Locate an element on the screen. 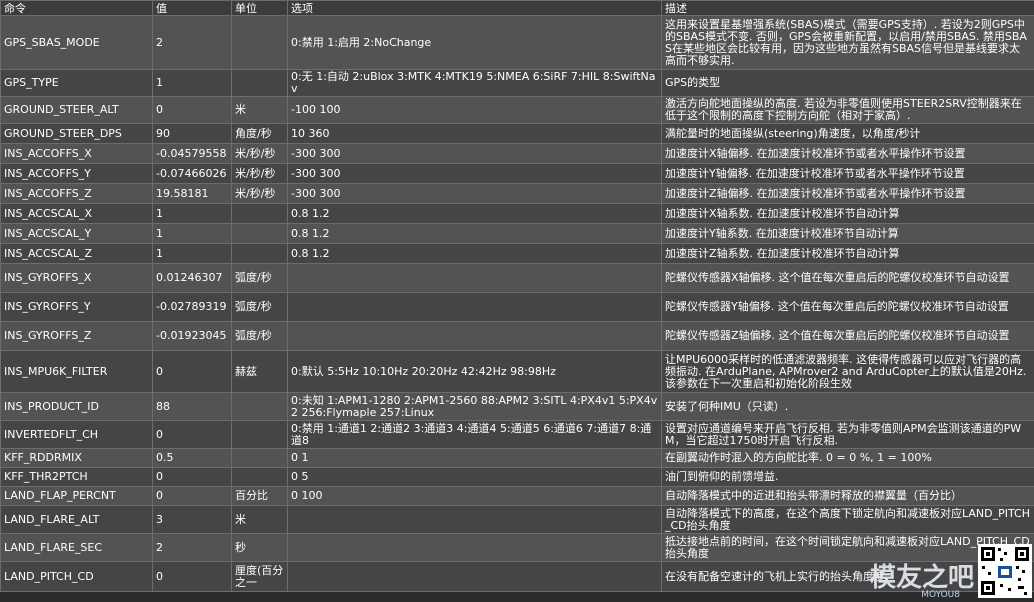  cell-command: INS_ACCOFFS_Z is located at coordinates (77, 194).